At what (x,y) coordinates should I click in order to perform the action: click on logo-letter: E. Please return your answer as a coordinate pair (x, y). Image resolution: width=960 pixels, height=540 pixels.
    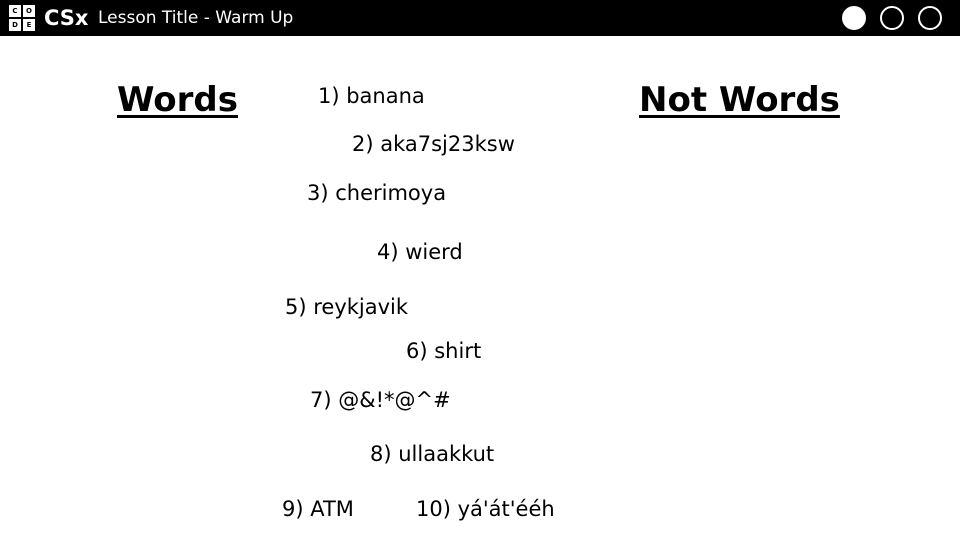
    Looking at the image, I should click on (29, 25).